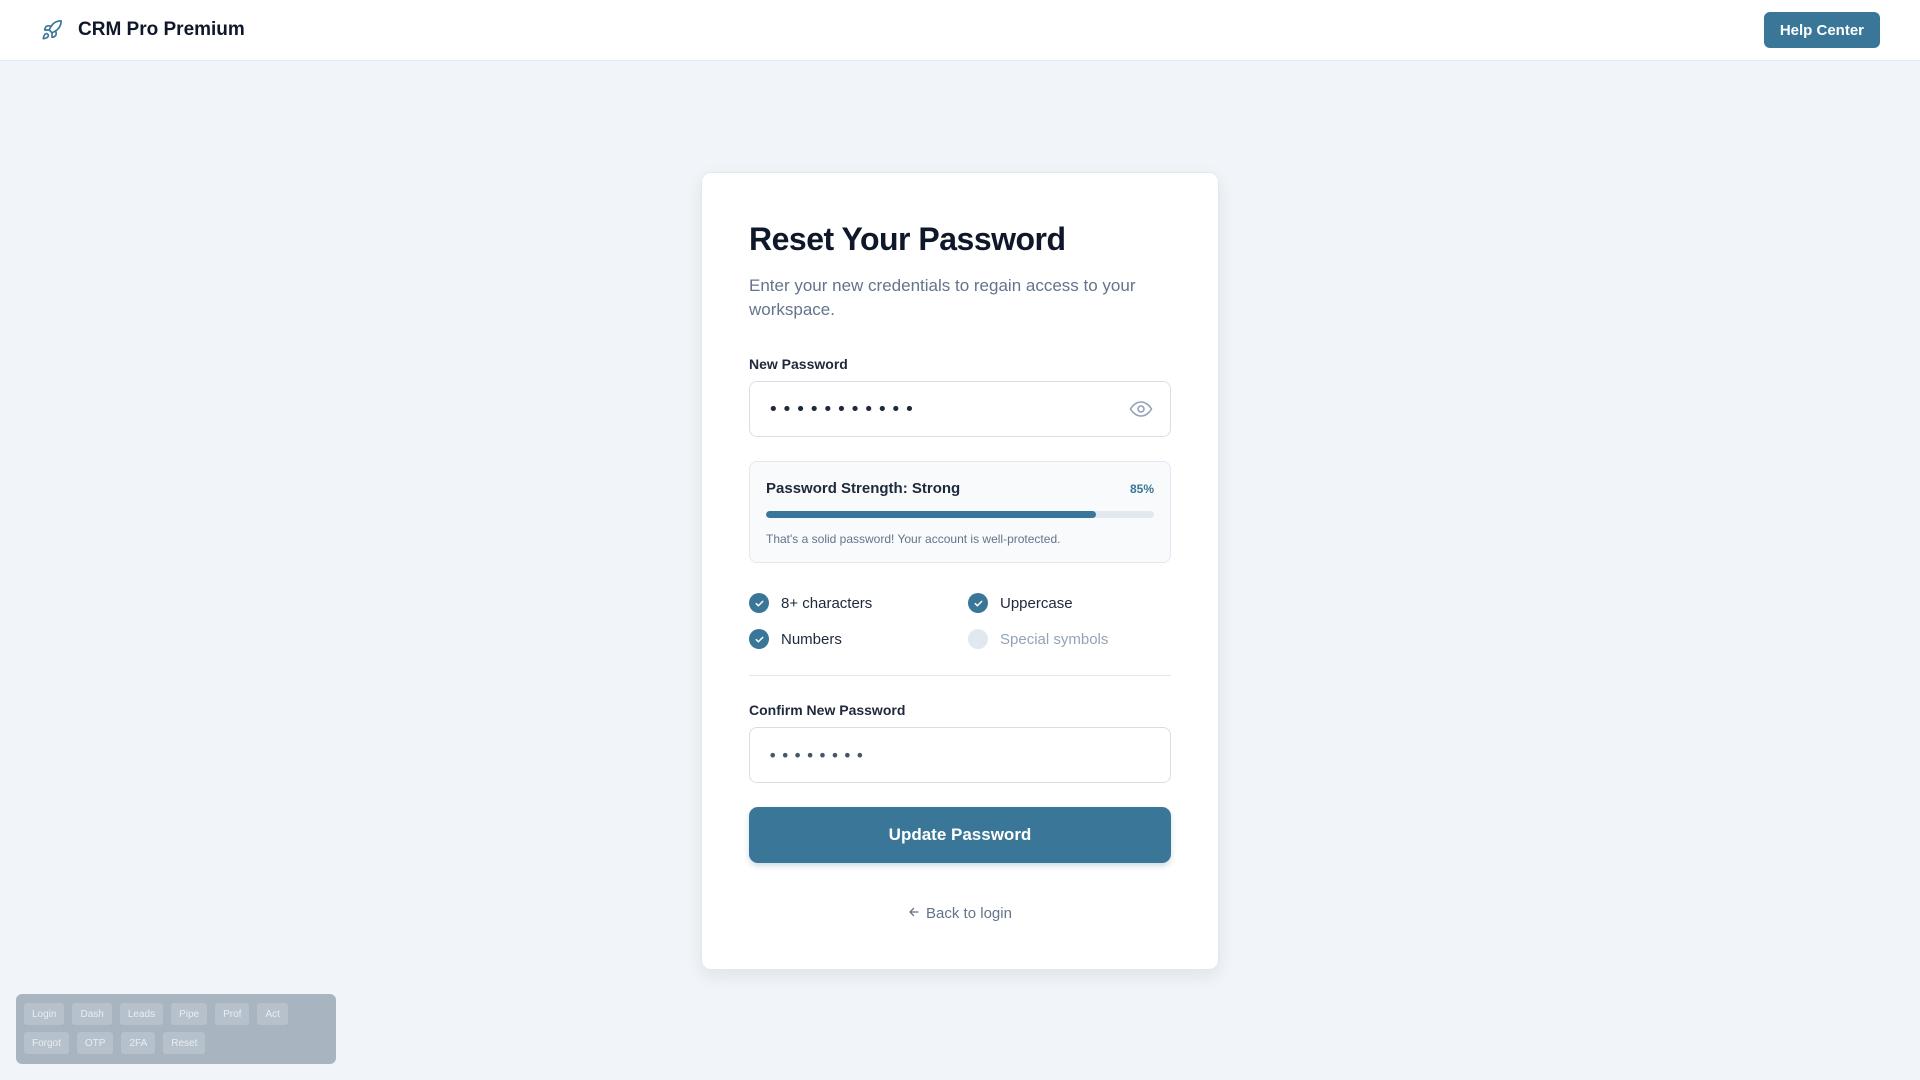  I want to click on confirm-password-field: ••••••••, so click(960, 755).